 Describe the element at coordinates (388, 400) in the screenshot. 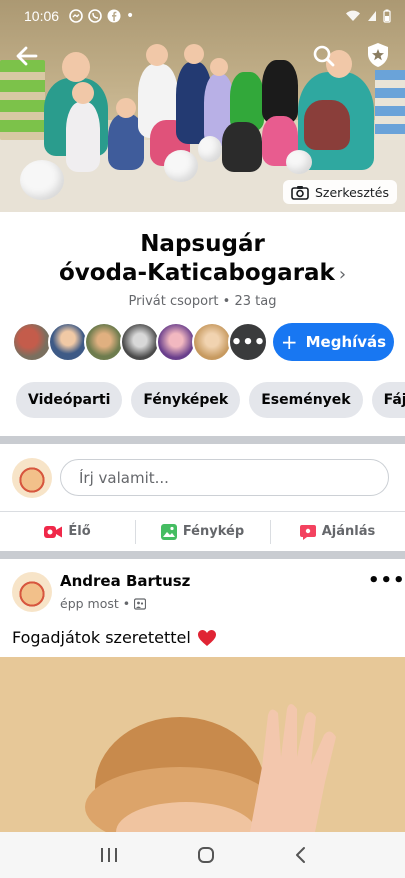

I see `tab-files: Fájlok` at that location.